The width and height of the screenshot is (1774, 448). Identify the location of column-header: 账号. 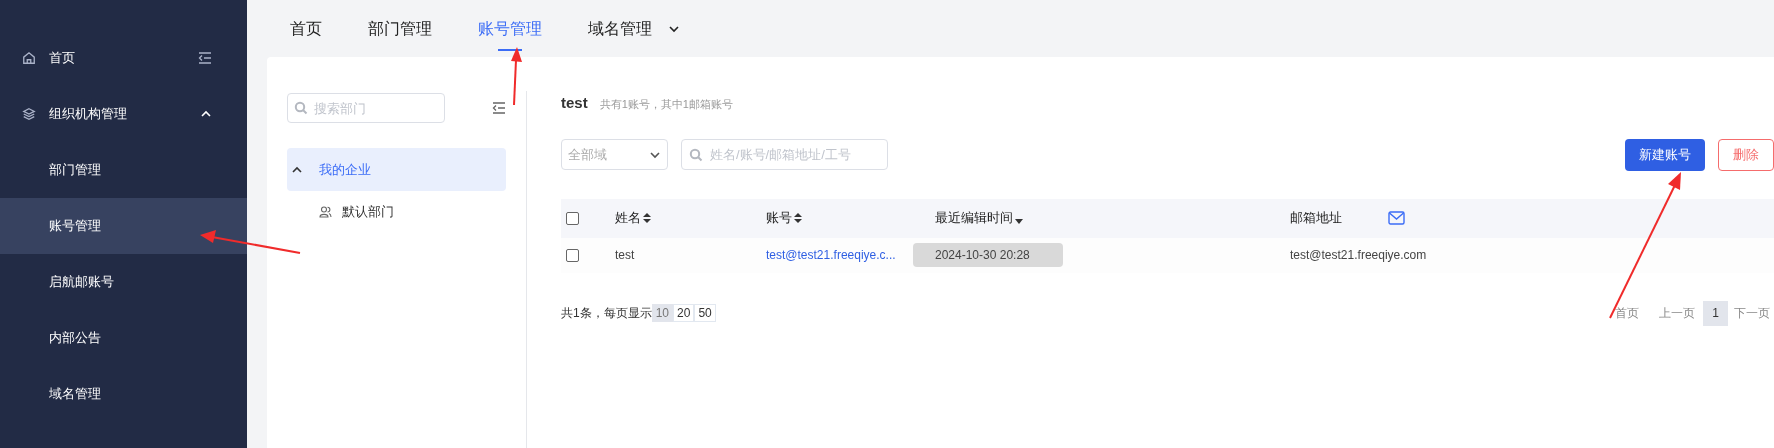
(779, 218).